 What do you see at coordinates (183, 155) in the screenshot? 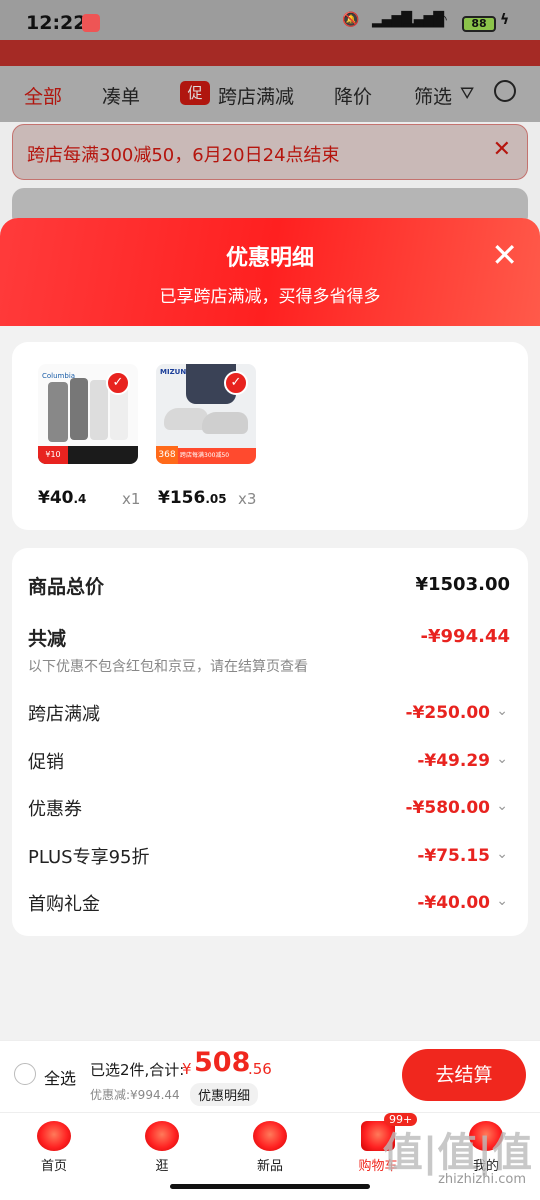
I see `promo-text: 跨店每满300减50，6月20日24点结束` at bounding box center [183, 155].